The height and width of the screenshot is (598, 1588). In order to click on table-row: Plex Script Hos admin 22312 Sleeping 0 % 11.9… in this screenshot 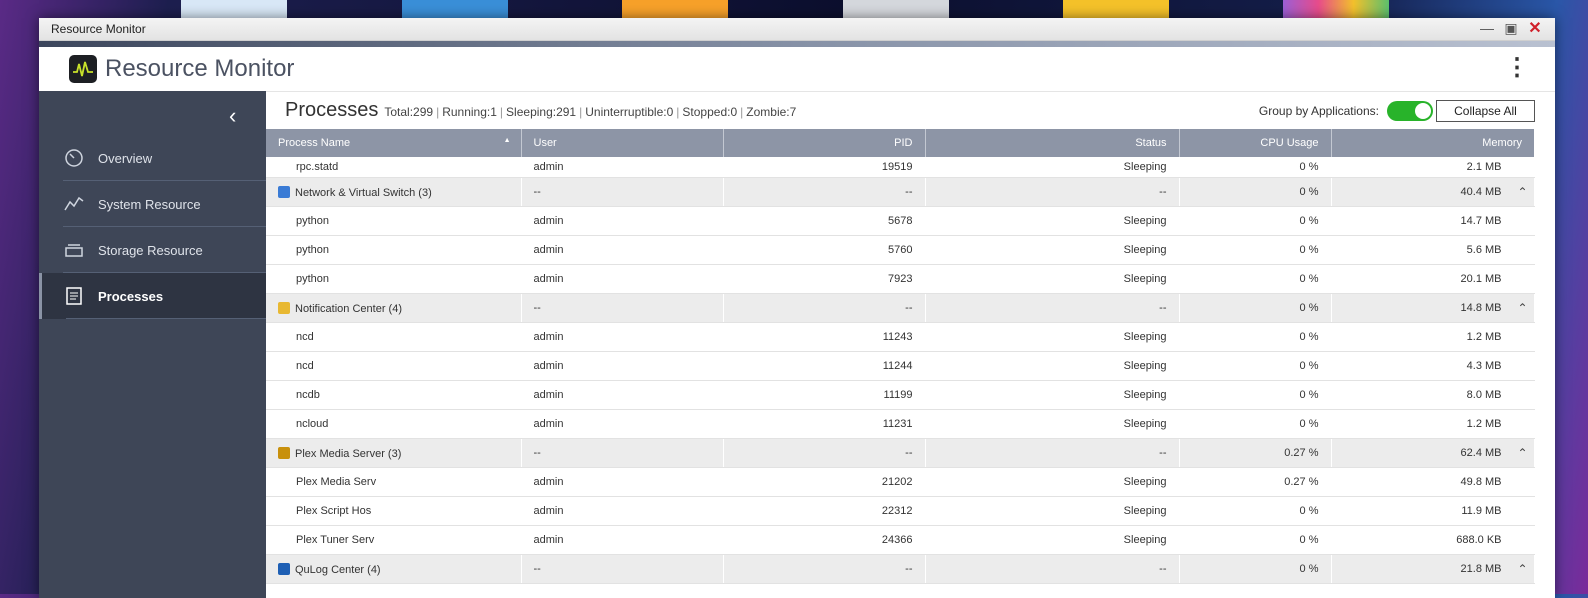, I will do `click(900, 511)`.